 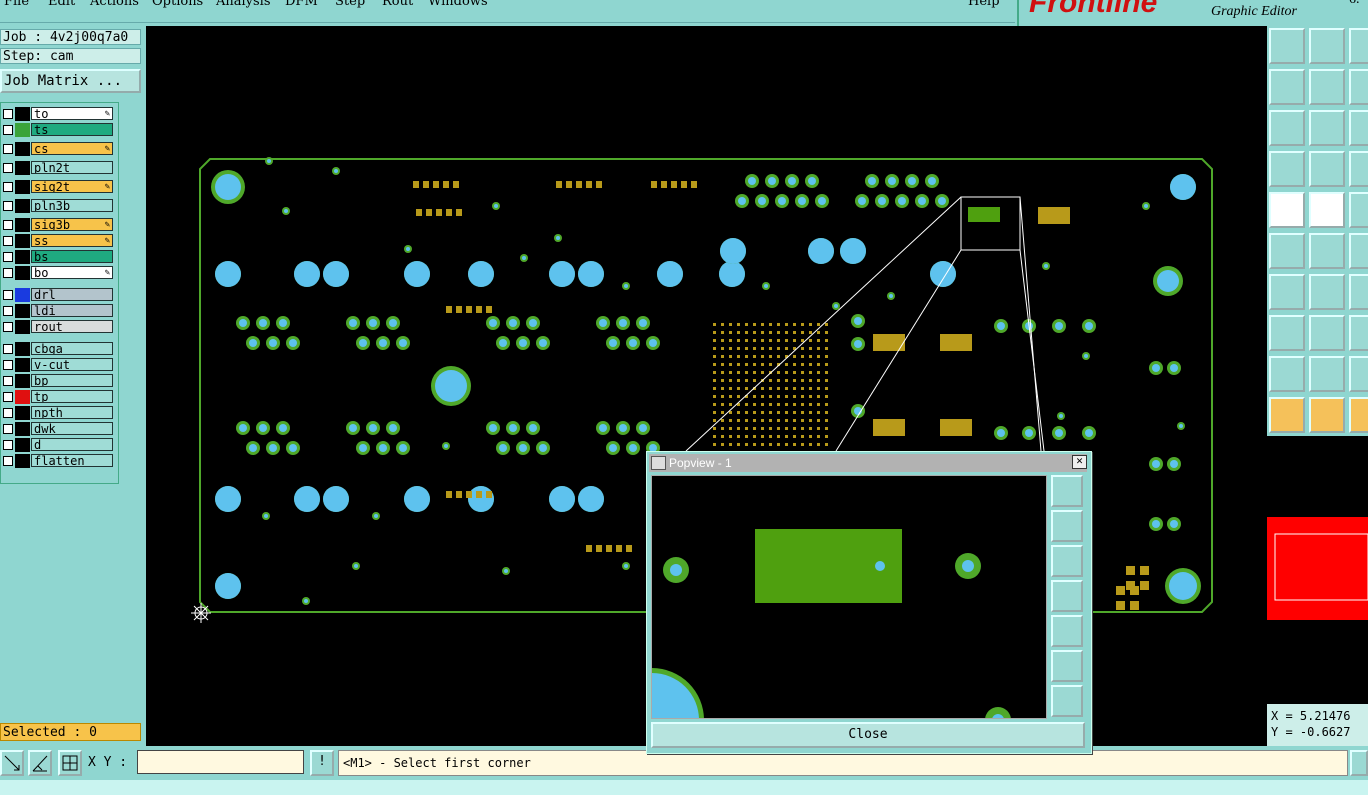 What do you see at coordinates (72, 460) in the screenshot?
I see `layer-name: flatten` at bounding box center [72, 460].